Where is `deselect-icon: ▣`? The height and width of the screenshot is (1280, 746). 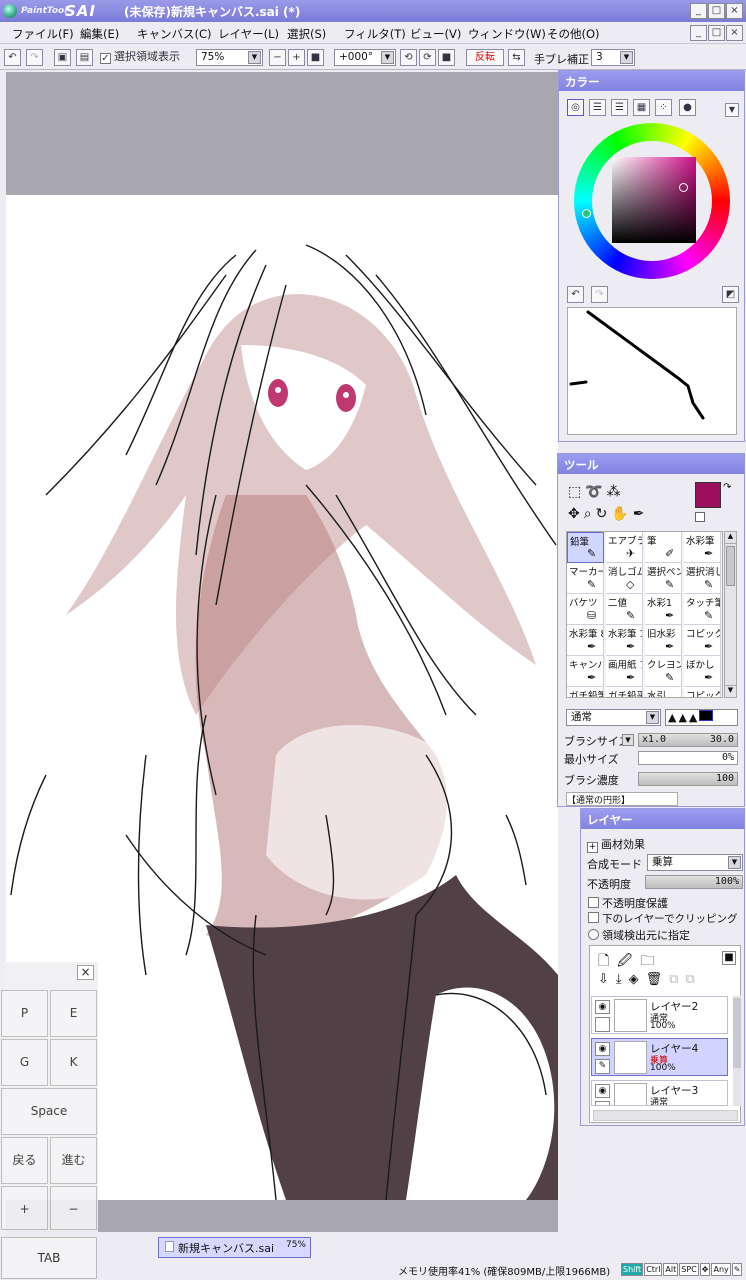 deselect-icon: ▣ is located at coordinates (62, 57).